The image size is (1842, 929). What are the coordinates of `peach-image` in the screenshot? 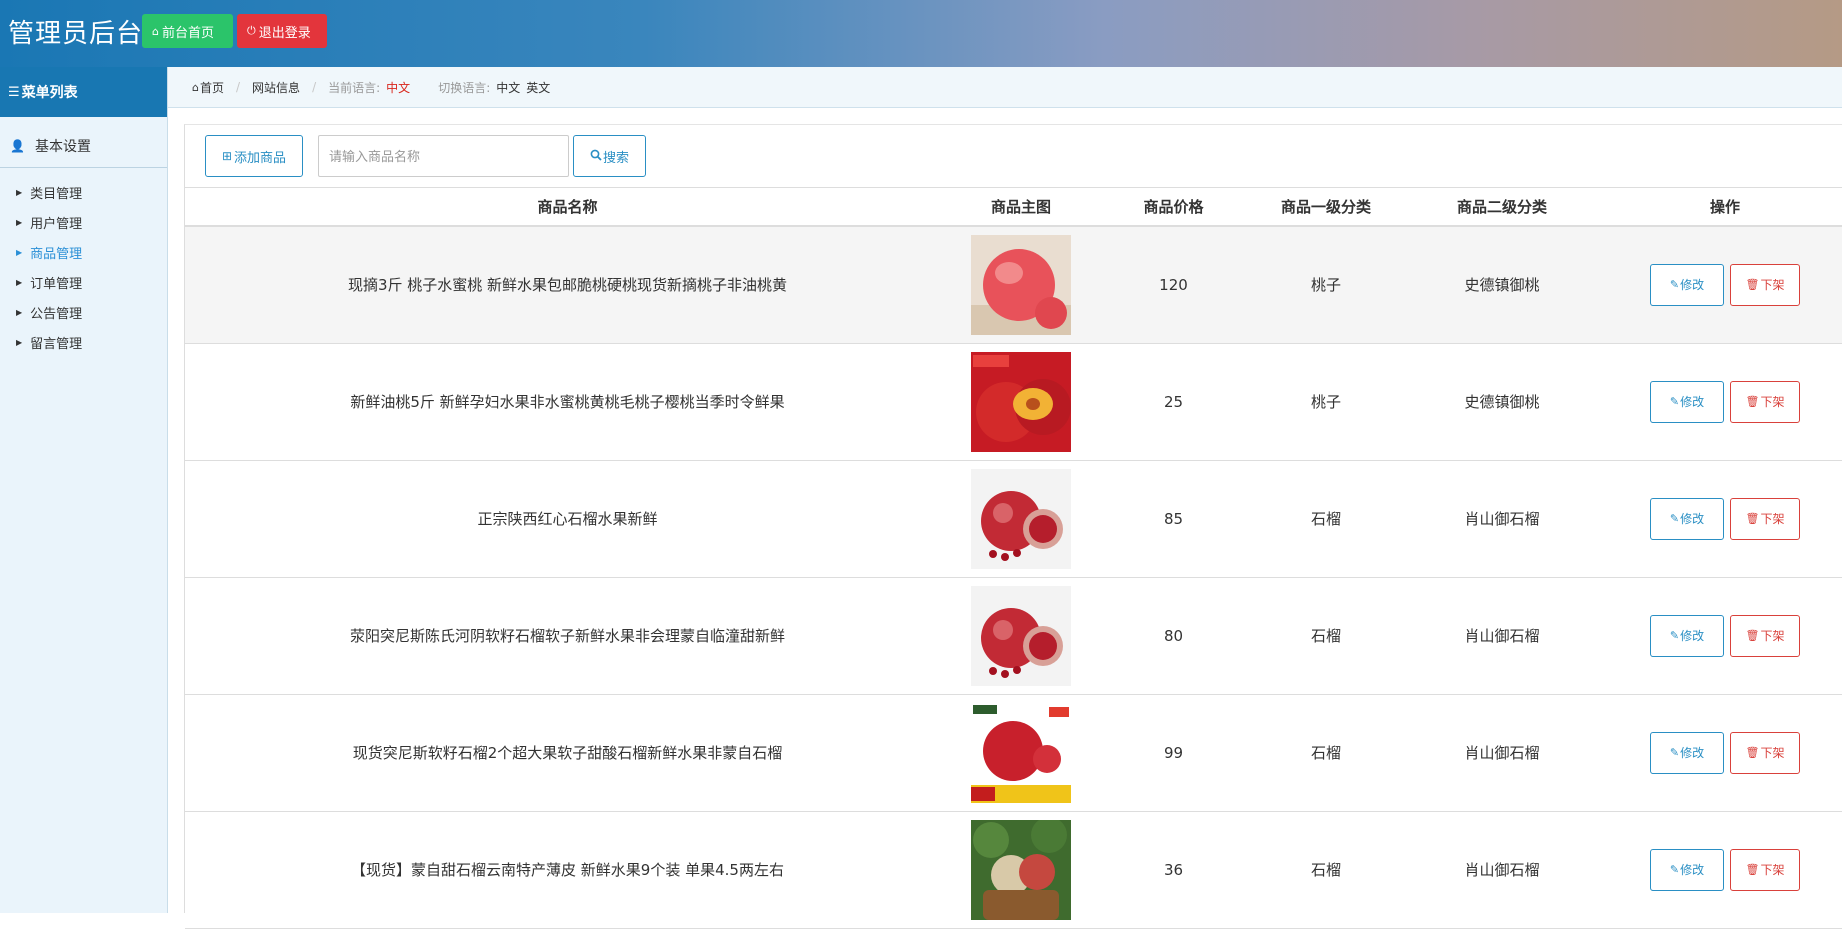 It's located at (1021, 284).